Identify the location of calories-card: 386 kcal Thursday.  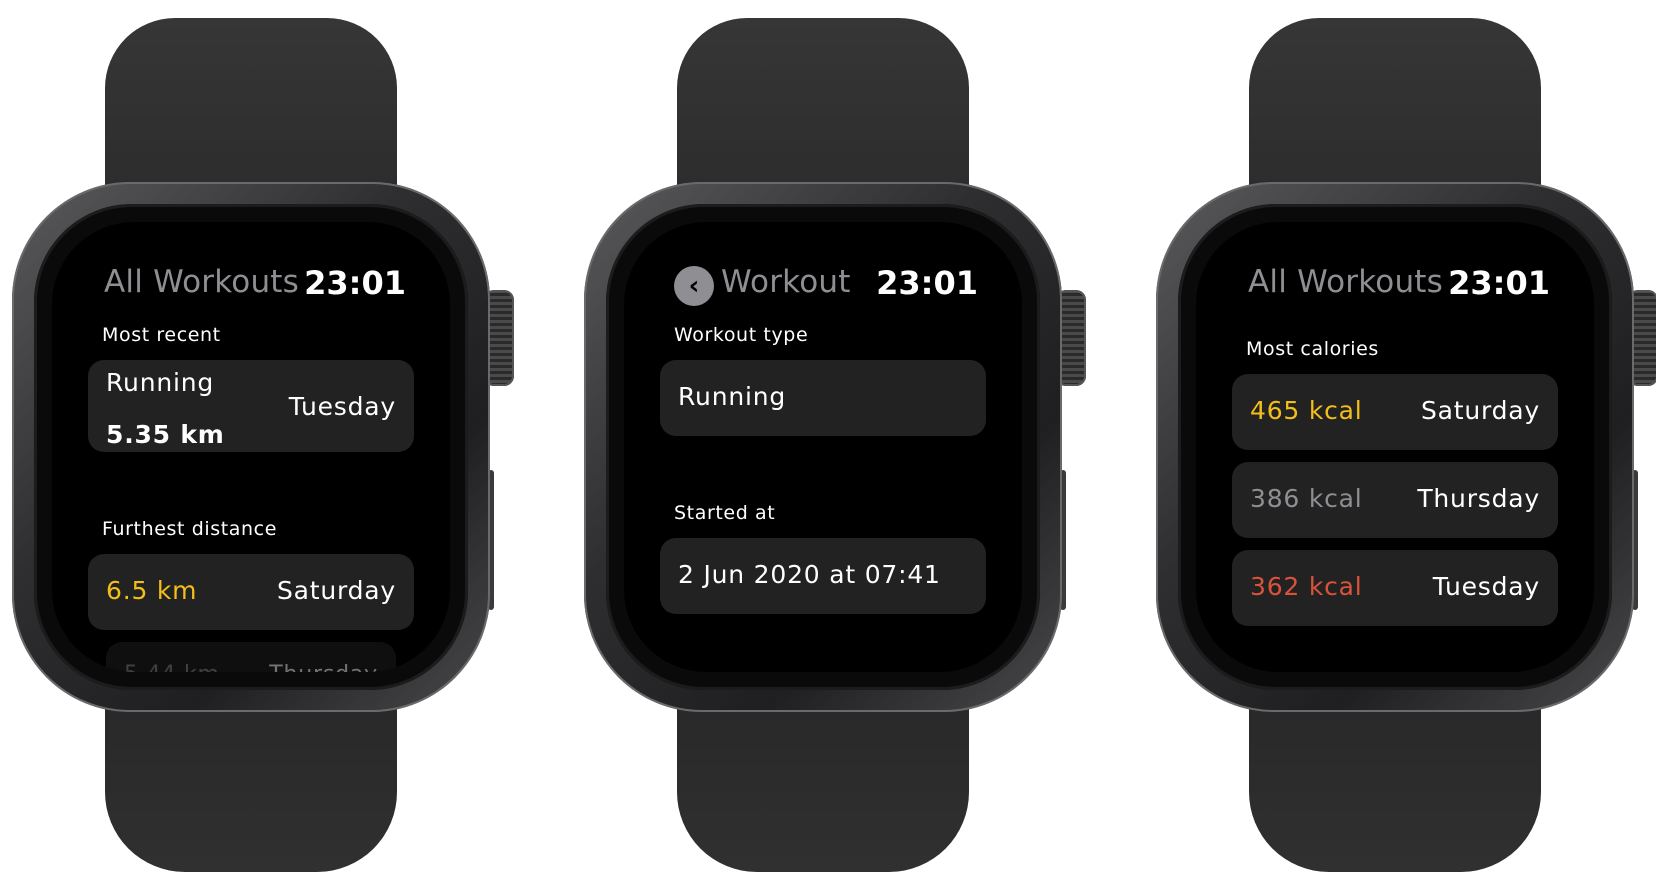
(1395, 500).